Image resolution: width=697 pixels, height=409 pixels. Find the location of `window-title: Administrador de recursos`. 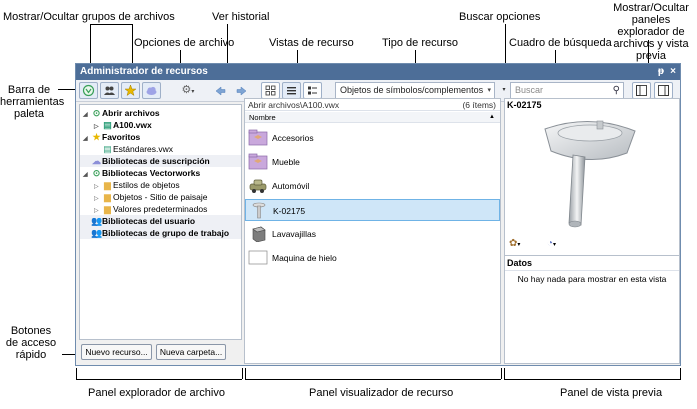

window-title: Administrador de recursos is located at coordinates (144, 71).